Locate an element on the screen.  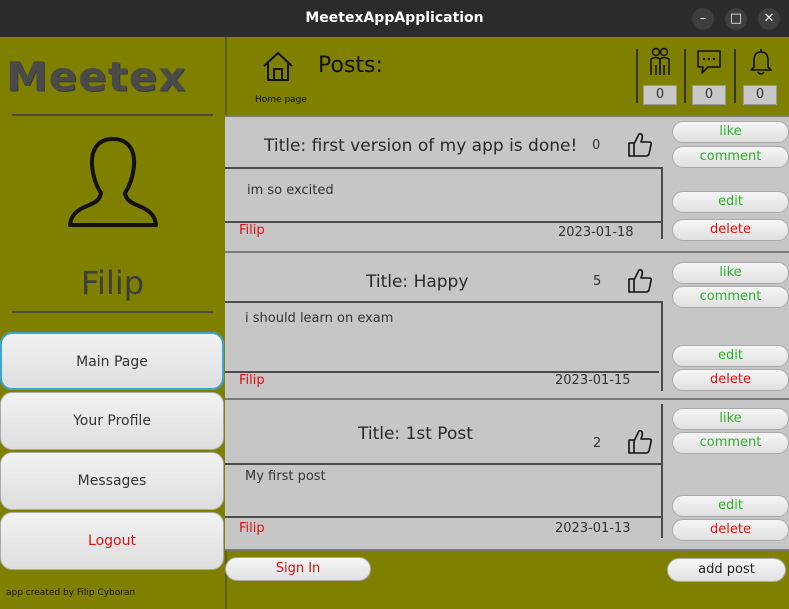
app-logo: Meetex is located at coordinates (96, 76).